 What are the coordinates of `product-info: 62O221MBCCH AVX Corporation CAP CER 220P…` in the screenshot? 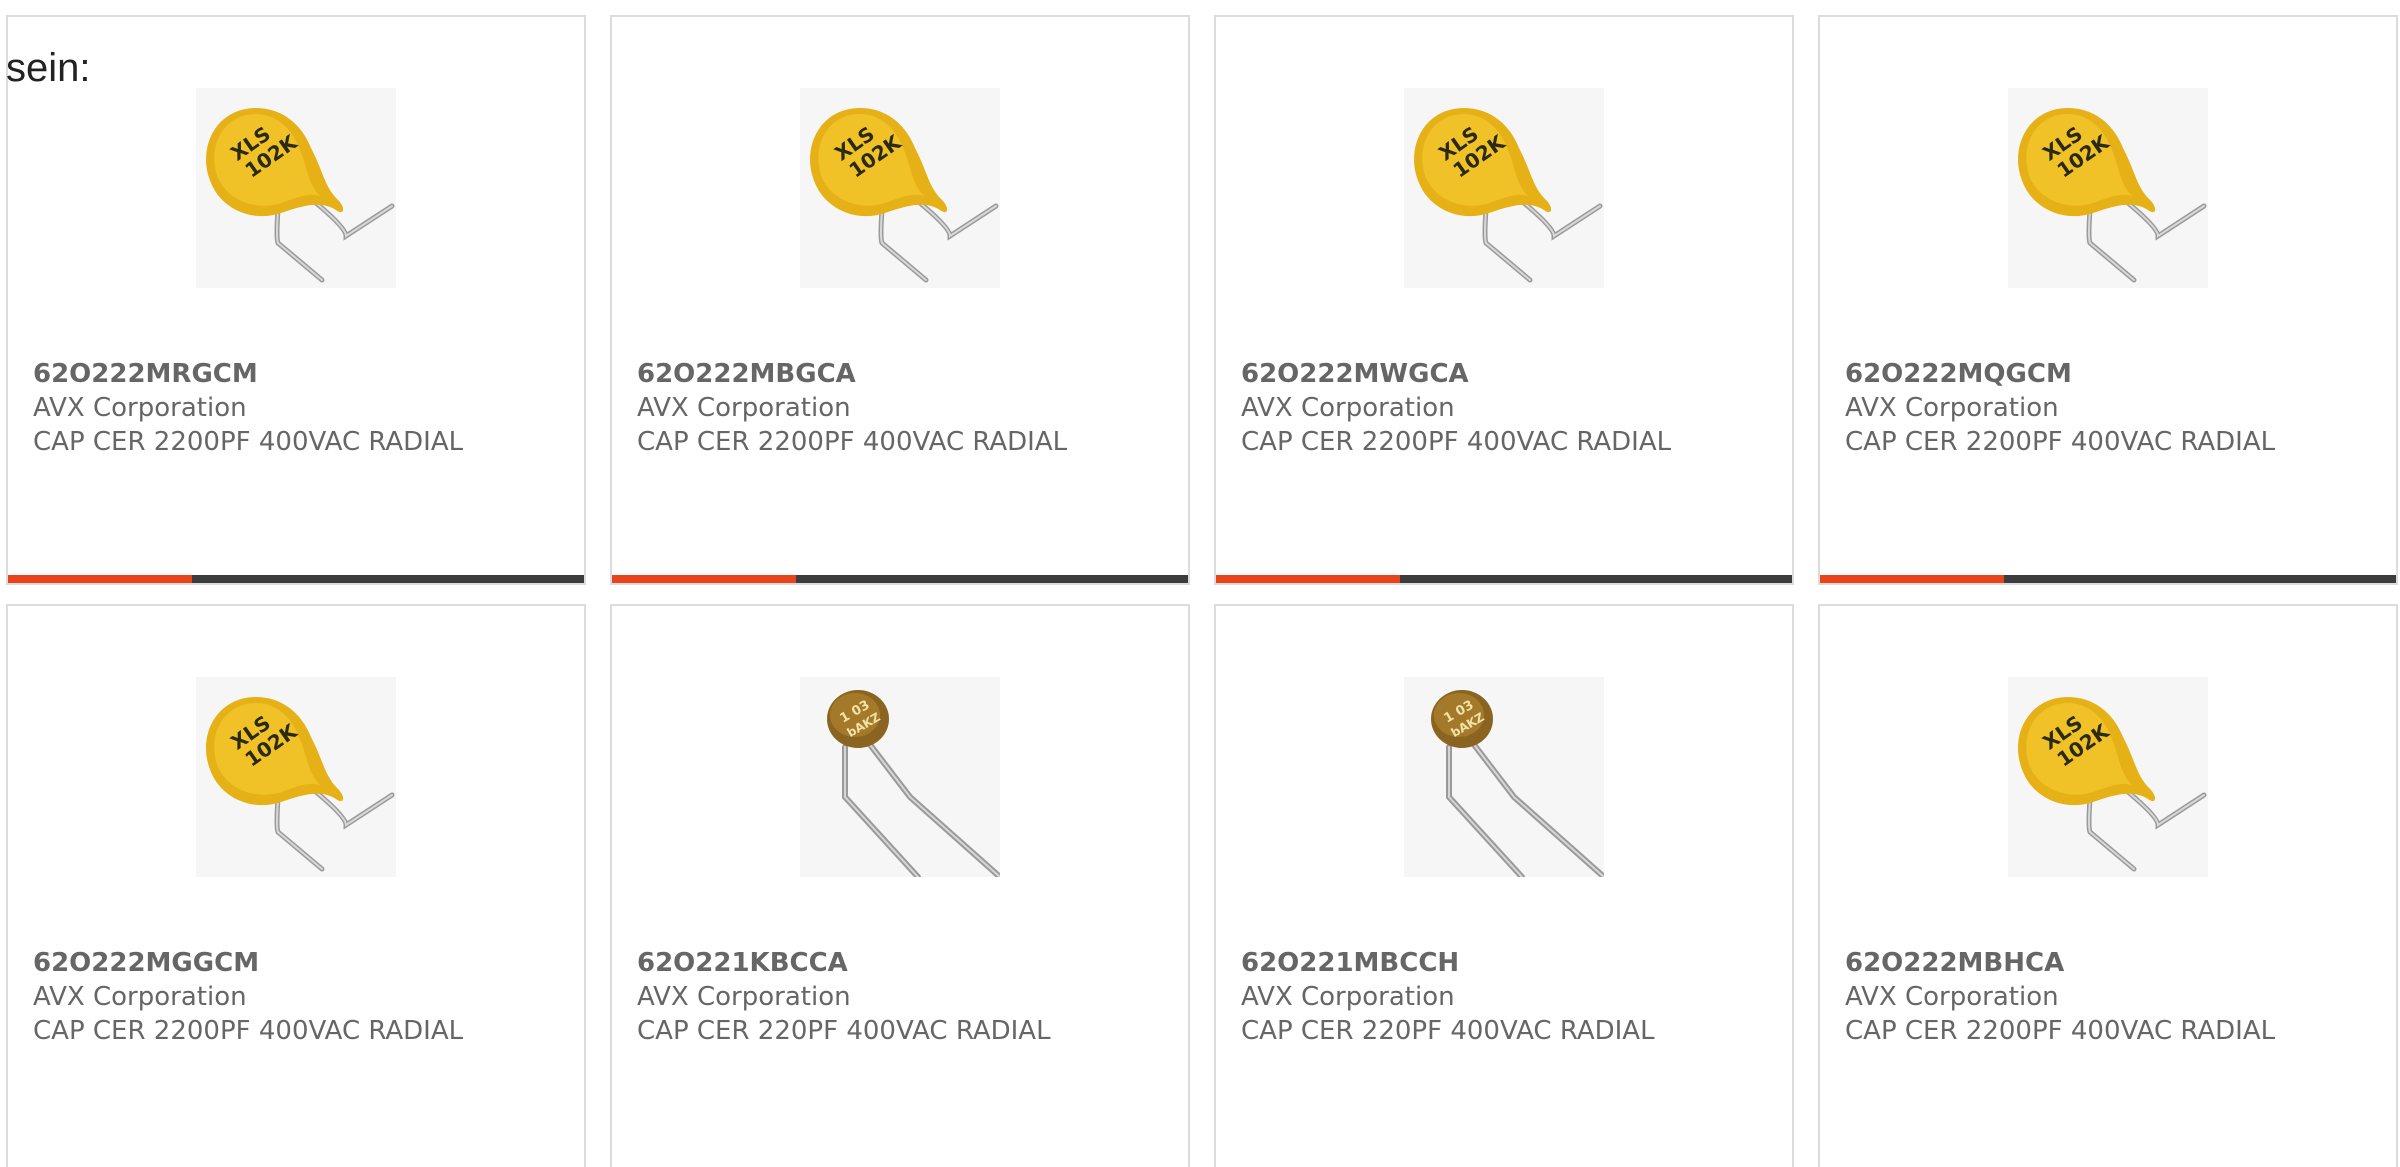 It's located at (1448, 997).